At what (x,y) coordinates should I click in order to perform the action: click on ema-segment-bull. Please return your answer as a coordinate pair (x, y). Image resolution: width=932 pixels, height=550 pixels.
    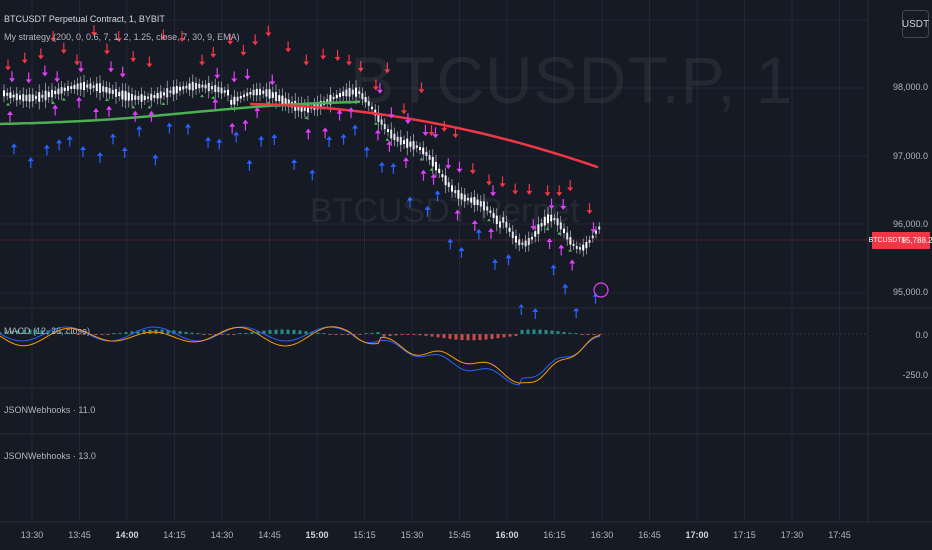
    Looking at the image, I should click on (180, 113).